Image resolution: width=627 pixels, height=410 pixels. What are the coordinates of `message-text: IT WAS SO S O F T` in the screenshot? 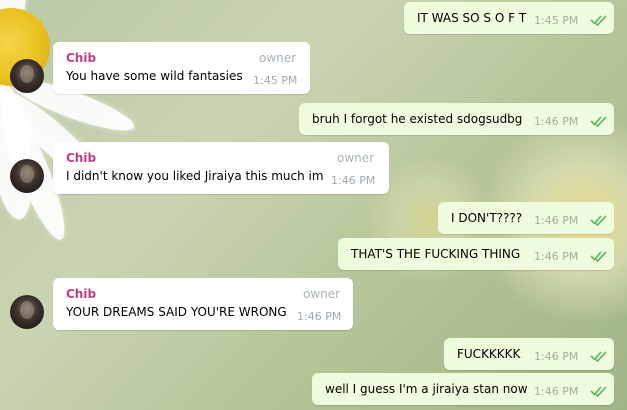 It's located at (472, 18).